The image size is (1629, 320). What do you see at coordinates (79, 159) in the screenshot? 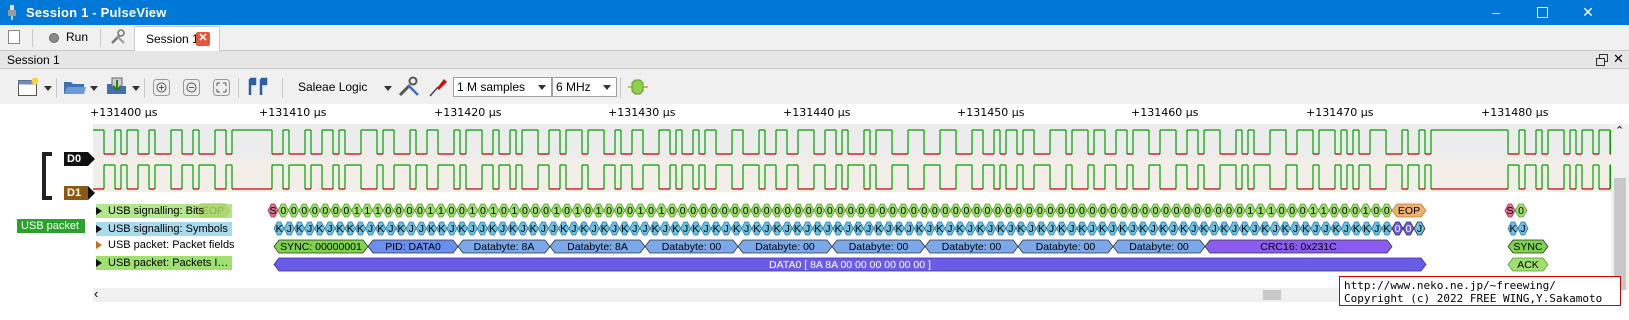
I see `channel-label-d0: D0` at bounding box center [79, 159].